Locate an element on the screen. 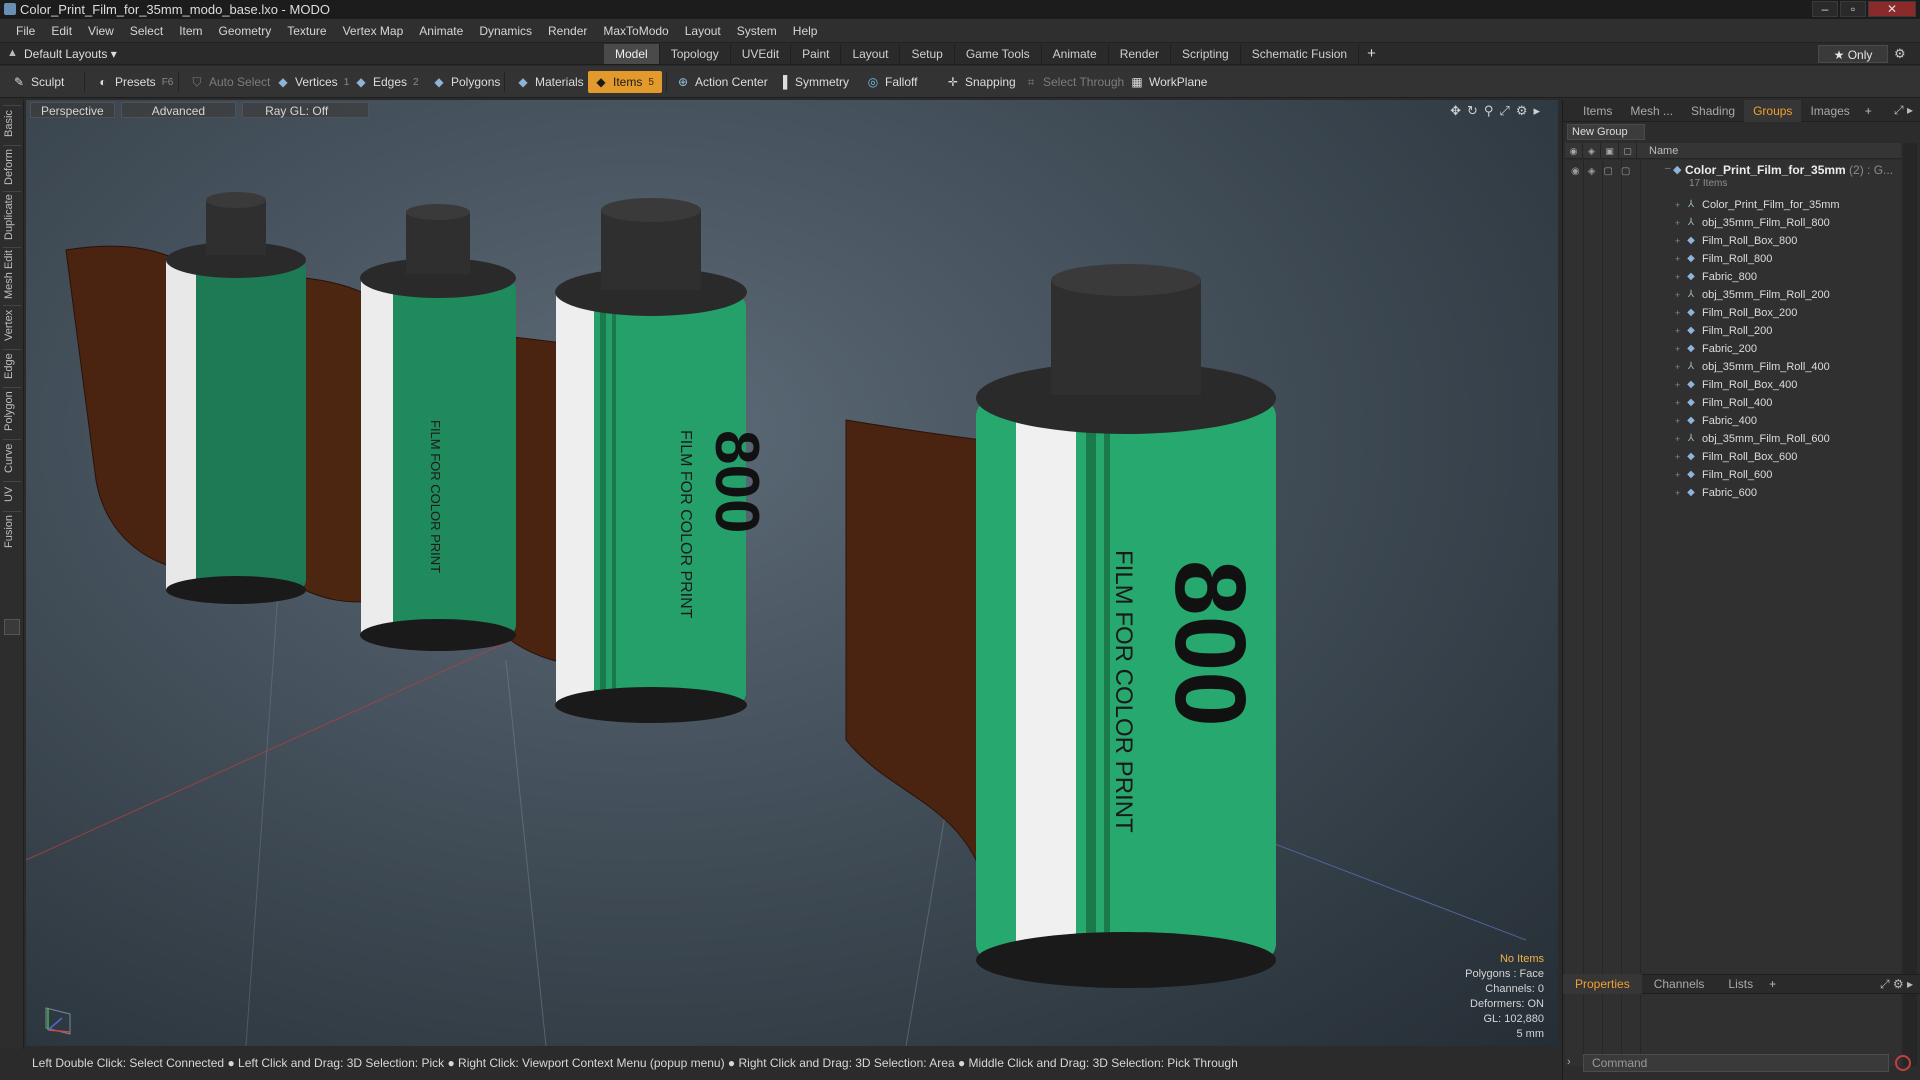 Image resolution: width=1920 pixels, height=1080 pixels. tab-uvedit: UVEdit is located at coordinates (761, 54).